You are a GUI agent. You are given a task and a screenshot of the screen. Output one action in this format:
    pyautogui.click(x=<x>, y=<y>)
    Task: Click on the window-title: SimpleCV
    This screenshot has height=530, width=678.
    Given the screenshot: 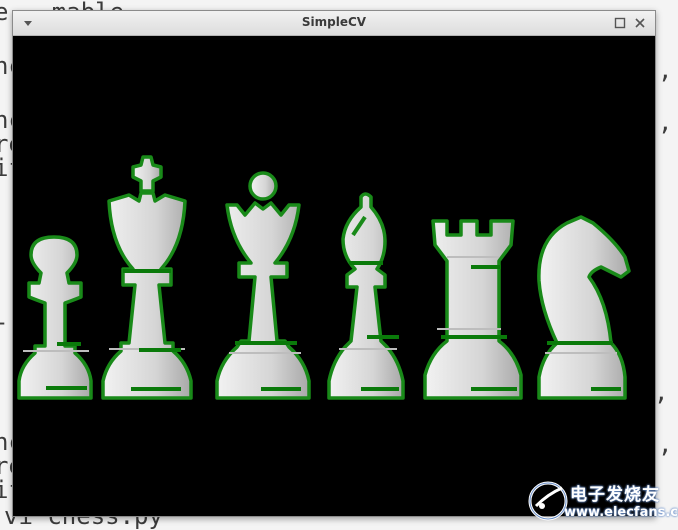 What is the action you would take?
    pyautogui.click(x=334, y=22)
    